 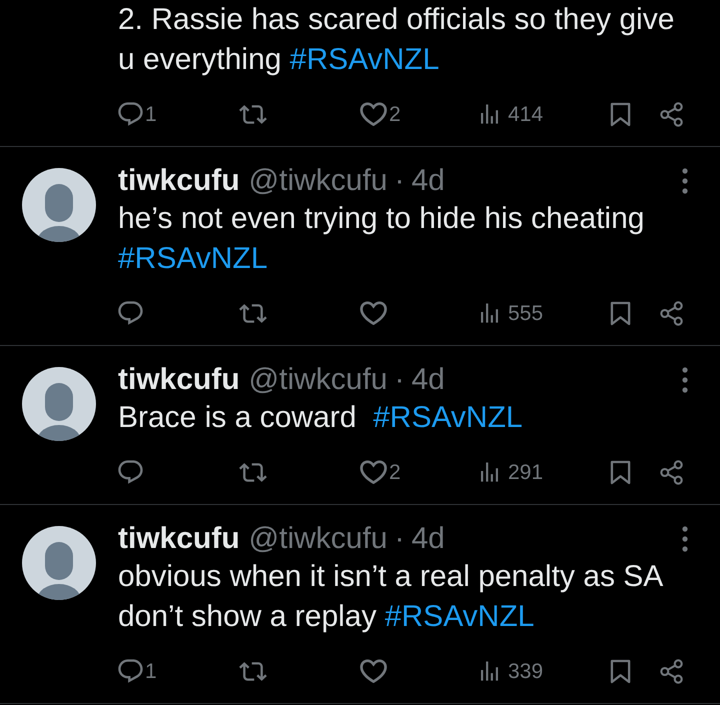 I want to click on views-button: 339, so click(x=512, y=671).